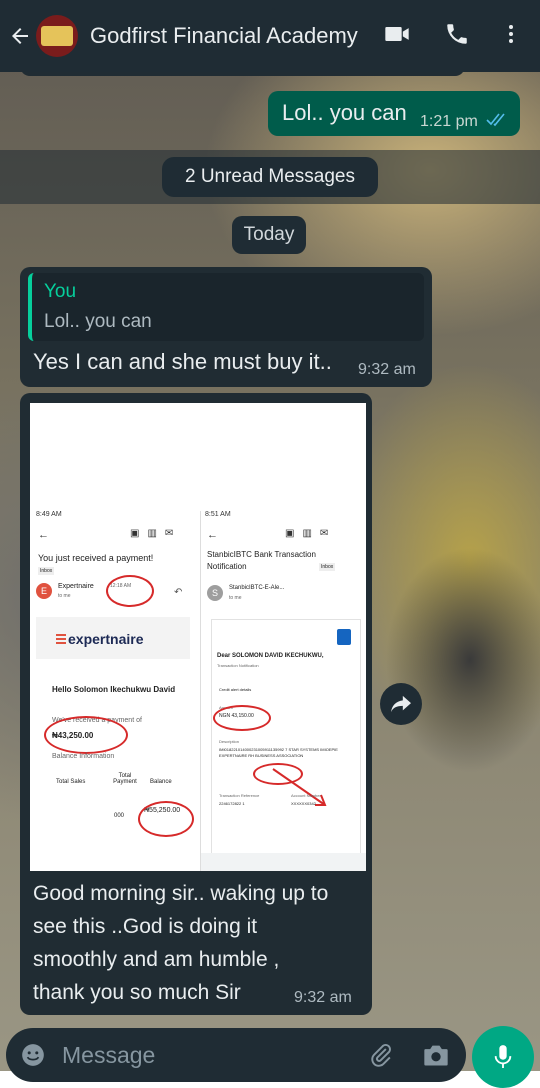 This screenshot has height=1088, width=540. Describe the element at coordinates (344, 637) in the screenshot. I see `bank-logo` at that location.